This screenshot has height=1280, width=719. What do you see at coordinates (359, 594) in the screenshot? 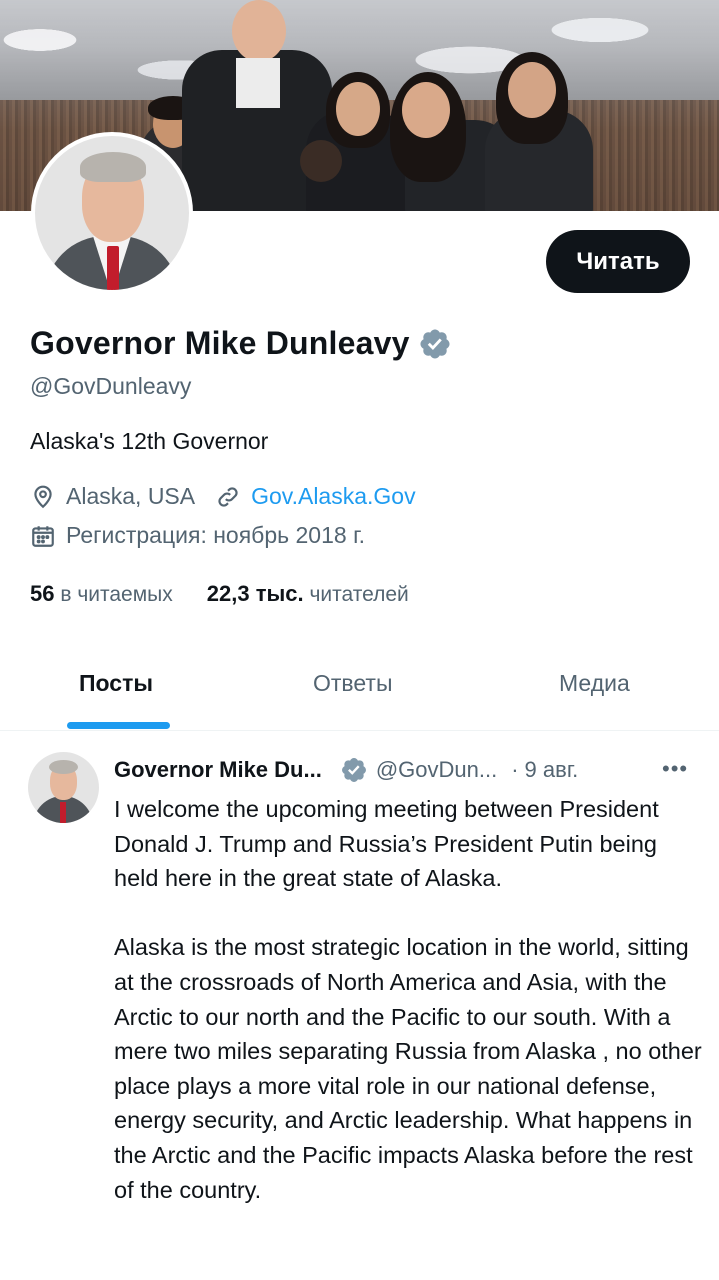
I see `followers-label: читателей` at bounding box center [359, 594].